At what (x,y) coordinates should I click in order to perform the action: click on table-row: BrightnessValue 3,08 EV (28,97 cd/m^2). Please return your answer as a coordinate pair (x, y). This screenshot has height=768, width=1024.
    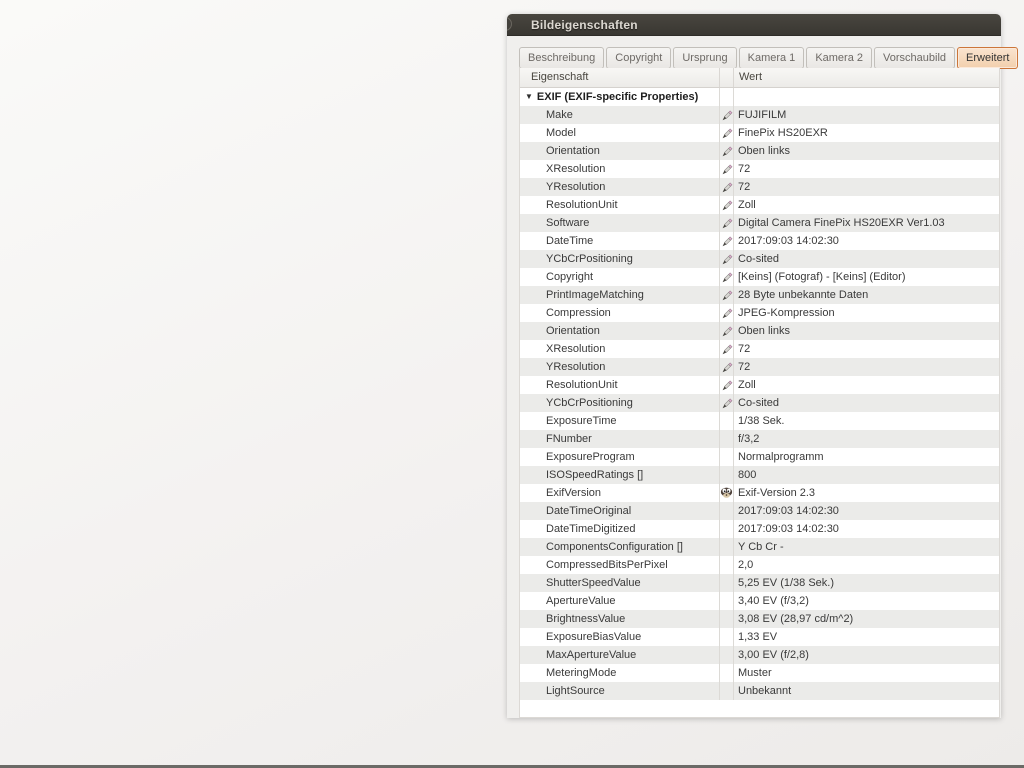
    Looking at the image, I should click on (759, 619).